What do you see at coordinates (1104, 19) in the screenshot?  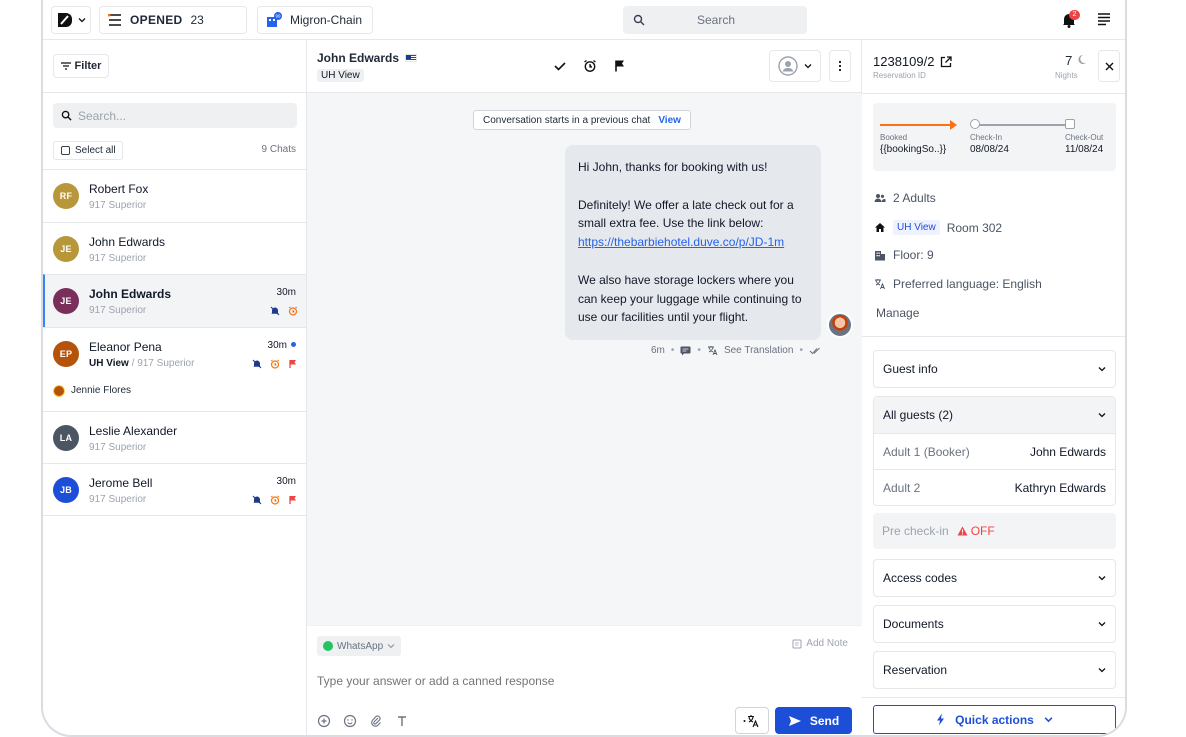 I see `activity-menu-icon` at bounding box center [1104, 19].